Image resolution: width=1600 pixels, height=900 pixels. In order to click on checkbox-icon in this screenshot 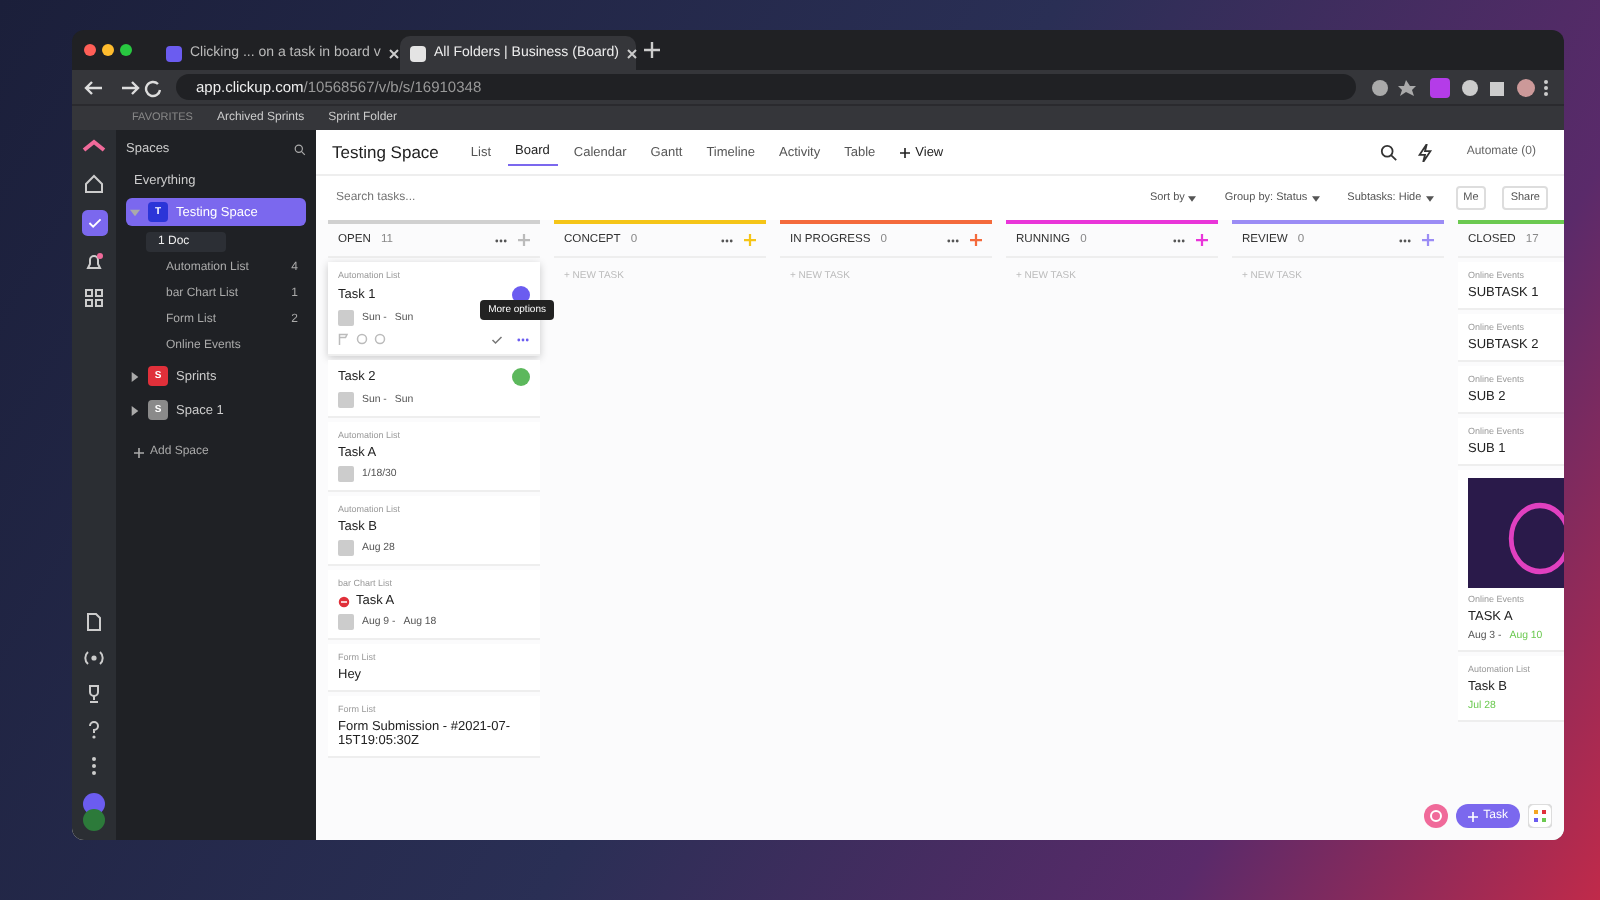, I will do `click(94, 223)`.